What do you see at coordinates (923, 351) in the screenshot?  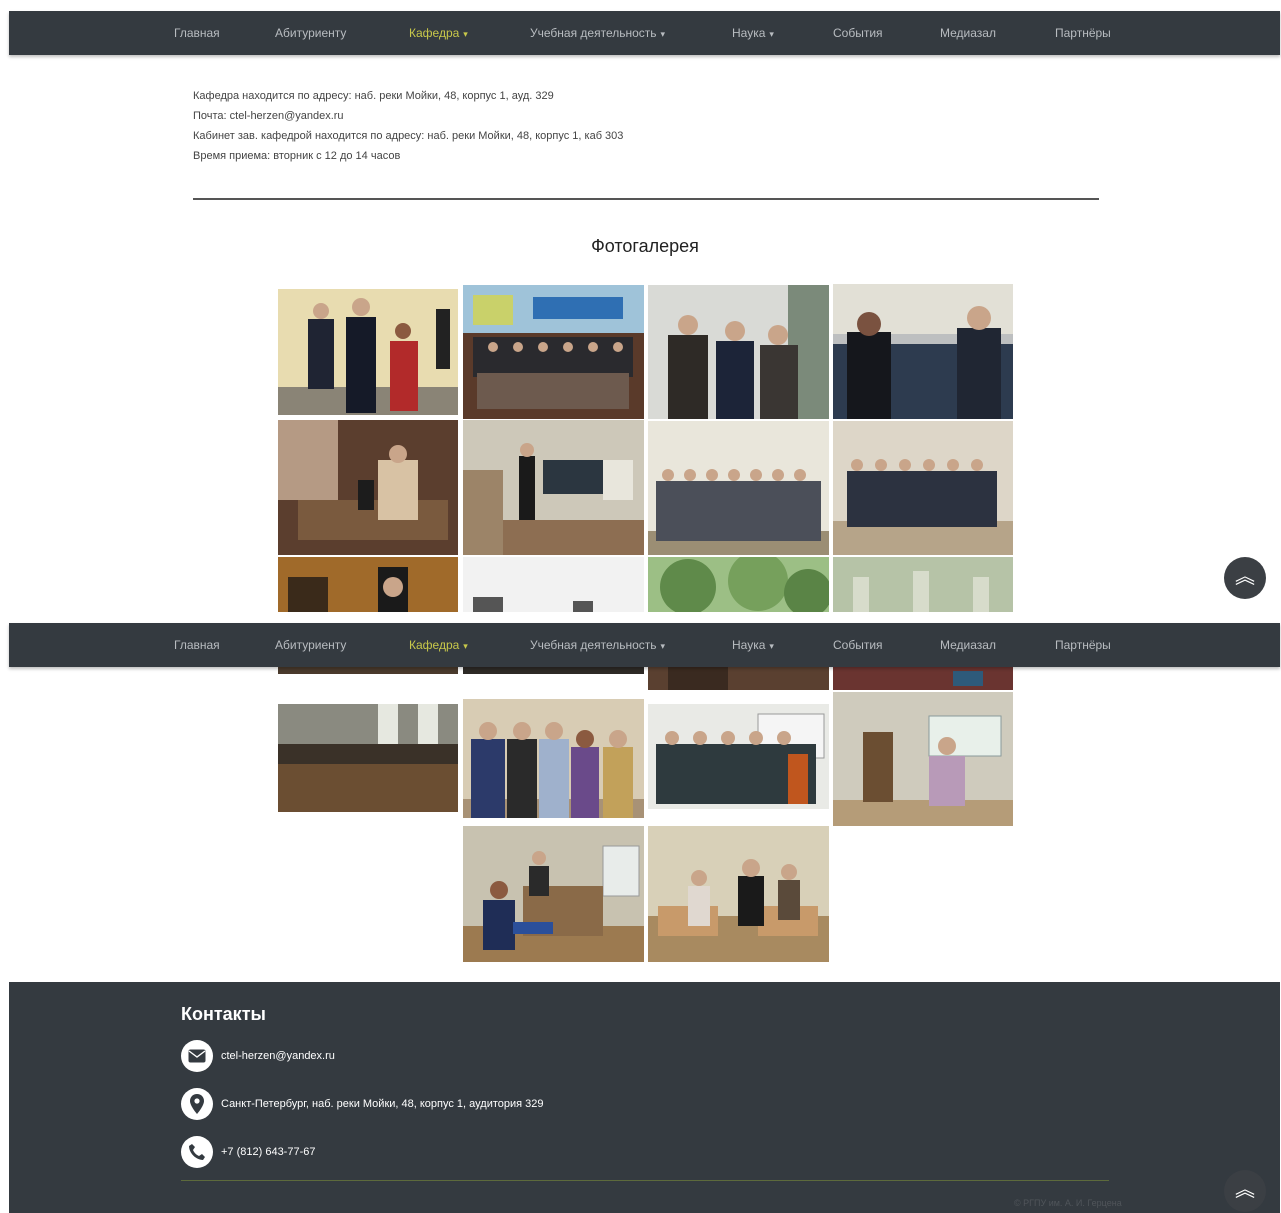 I see `street-conversation-photo` at bounding box center [923, 351].